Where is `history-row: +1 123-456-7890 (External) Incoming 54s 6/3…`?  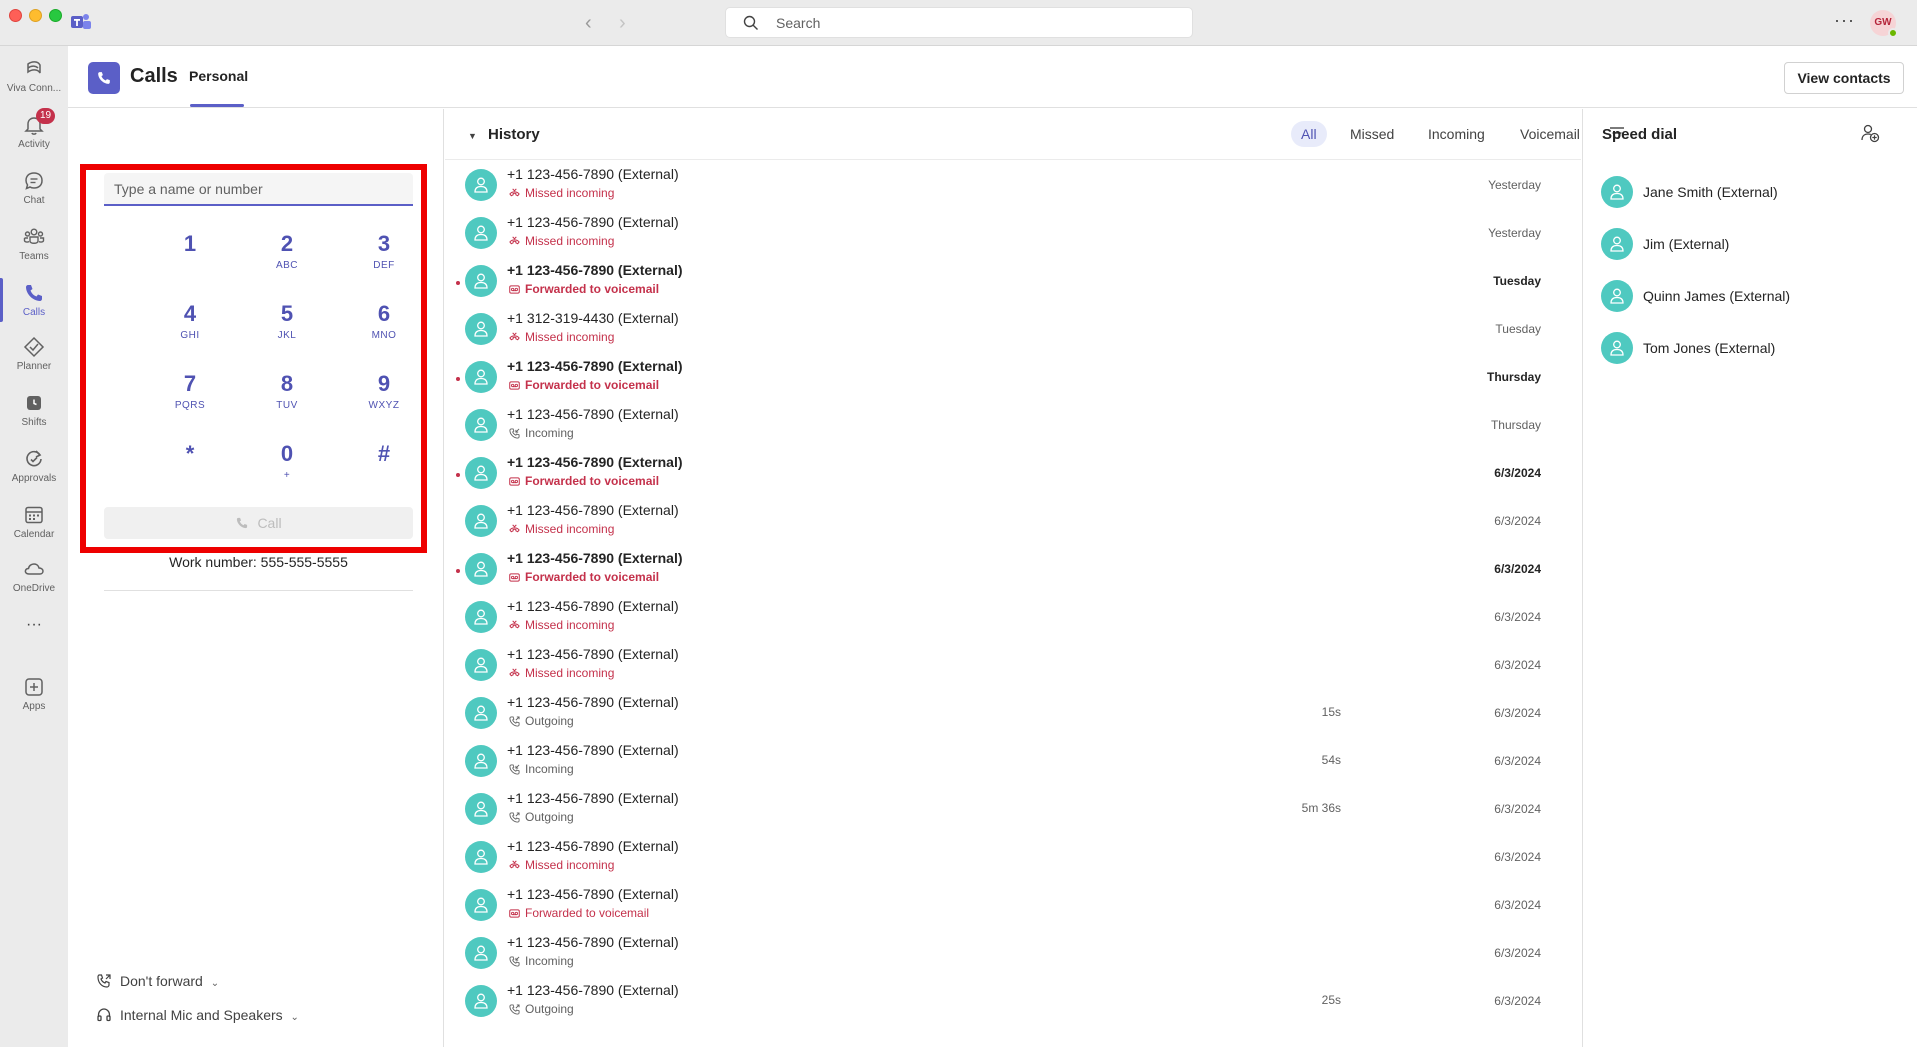
history-row: +1 123-456-7890 (External) Incoming 54s 6/3… is located at coordinates (1013, 761).